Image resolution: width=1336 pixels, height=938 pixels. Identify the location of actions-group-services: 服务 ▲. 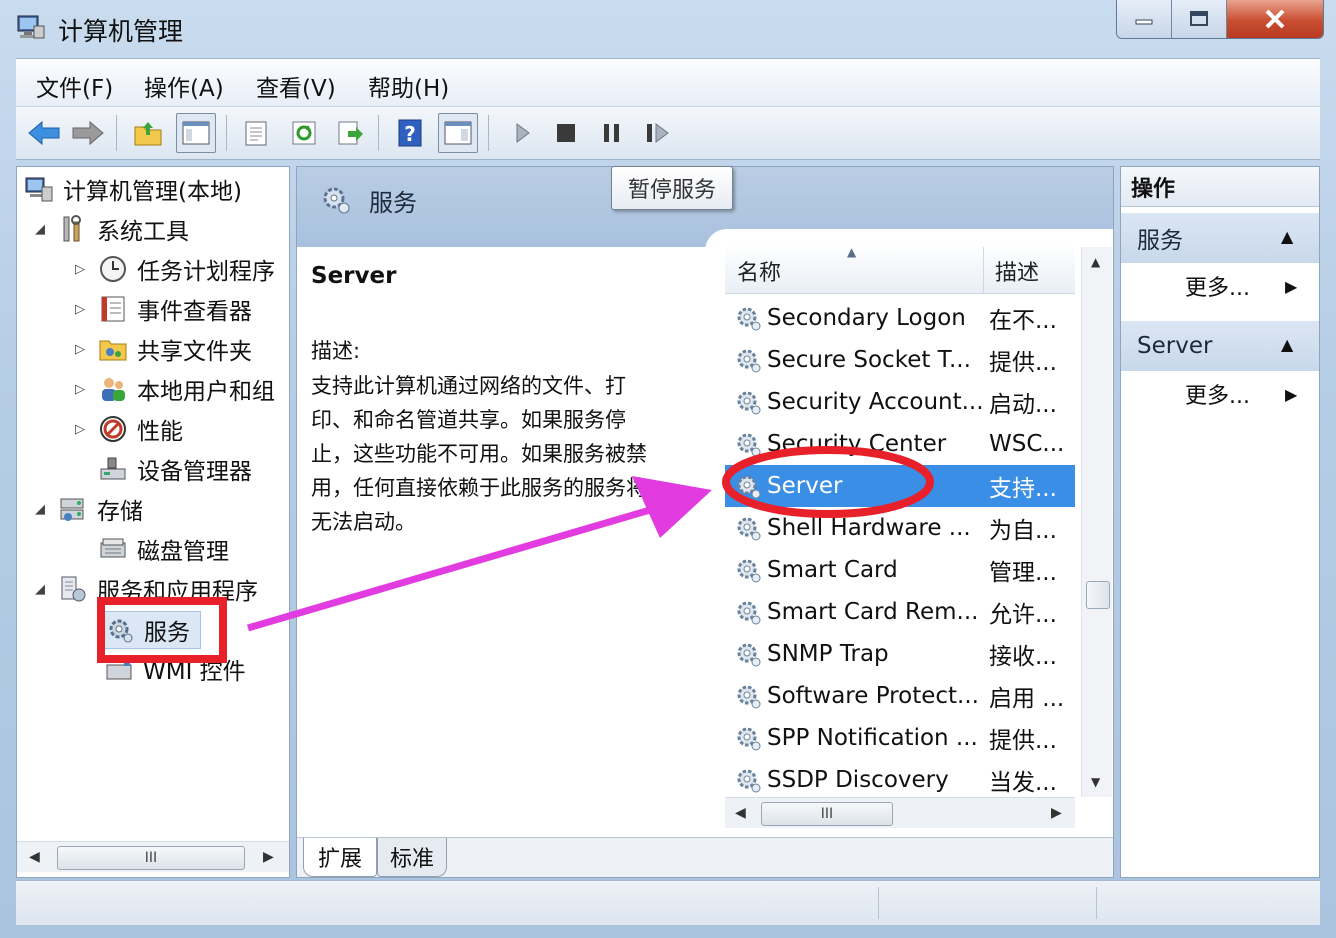
(1220, 238).